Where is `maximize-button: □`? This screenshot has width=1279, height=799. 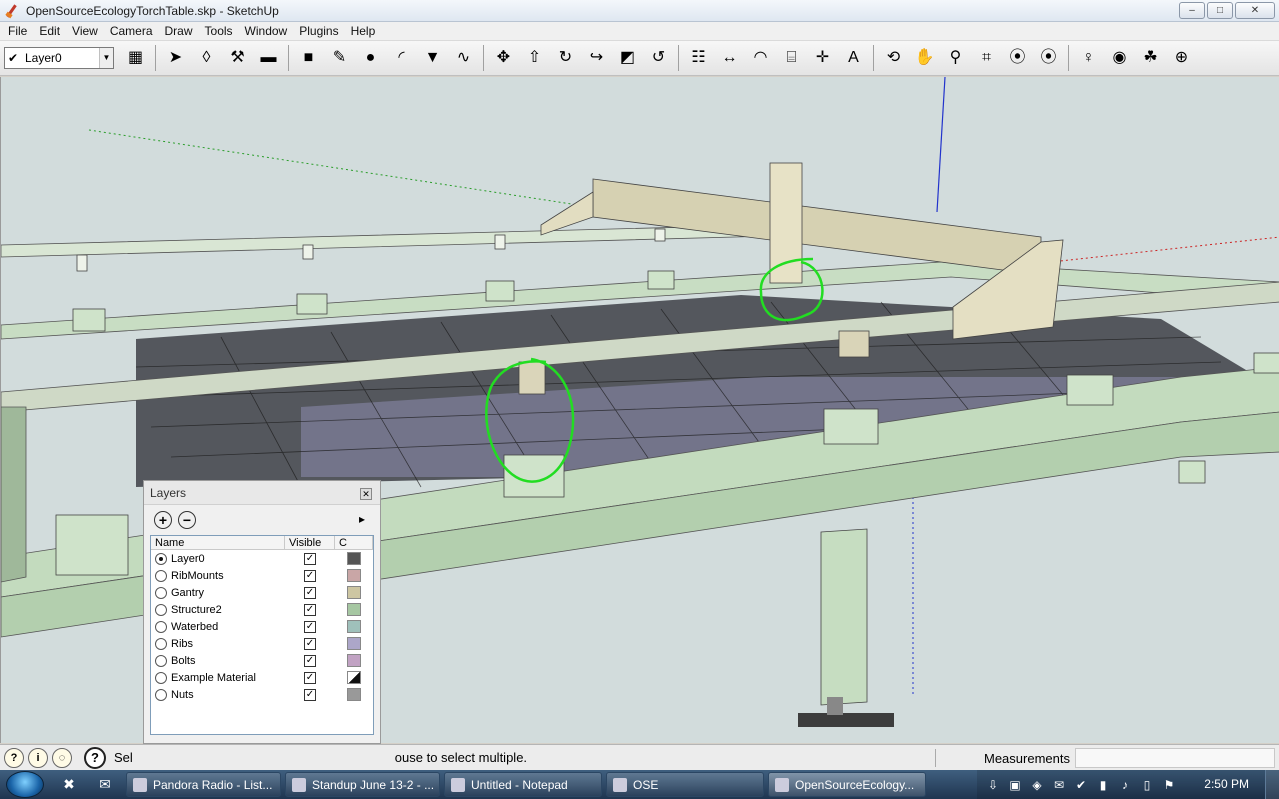
maximize-button: □ is located at coordinates (1220, 10).